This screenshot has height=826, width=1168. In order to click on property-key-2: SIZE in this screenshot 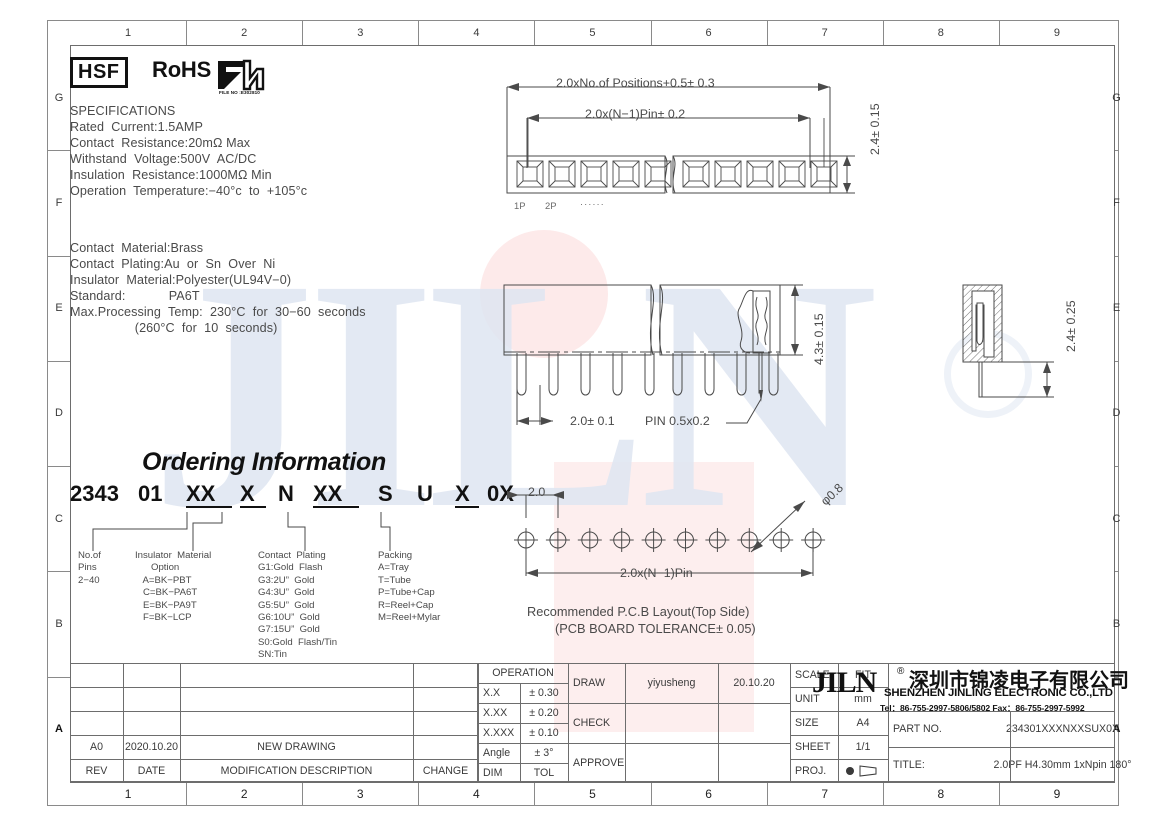, I will do `click(807, 723)`.